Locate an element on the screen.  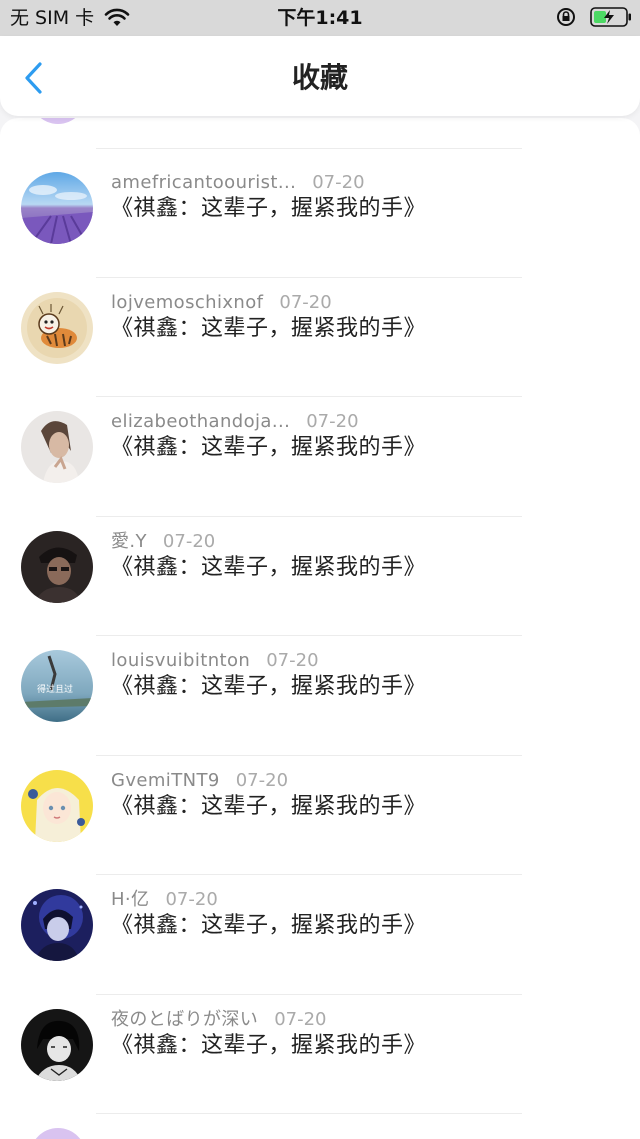
item-meta: GvemiTNT9 07-20 is located at coordinates (199, 781).